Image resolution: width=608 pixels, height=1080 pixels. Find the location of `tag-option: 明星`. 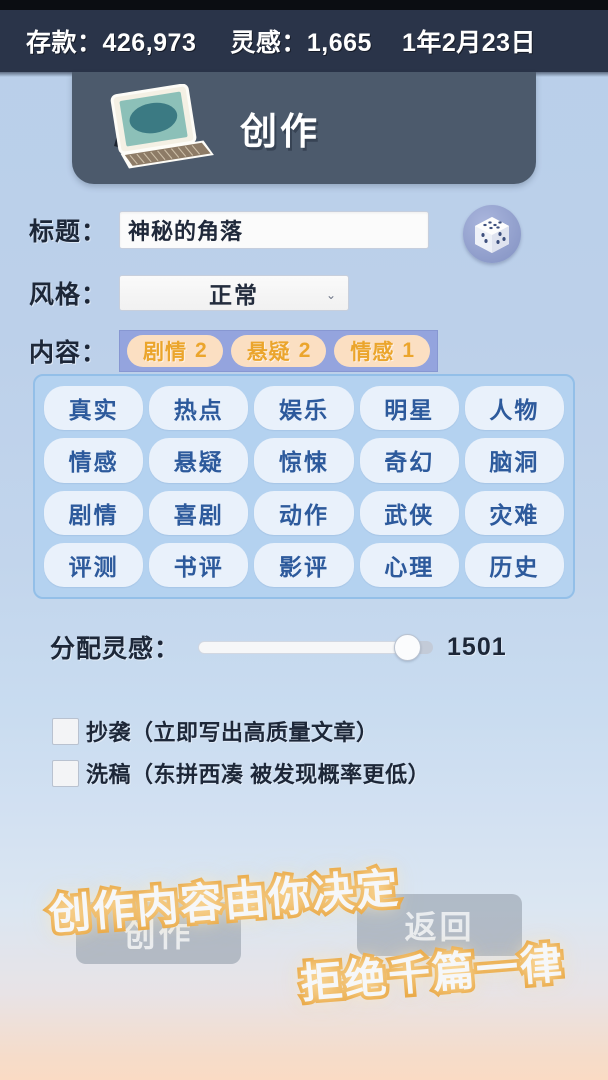

tag-option: 明星 is located at coordinates (409, 408).